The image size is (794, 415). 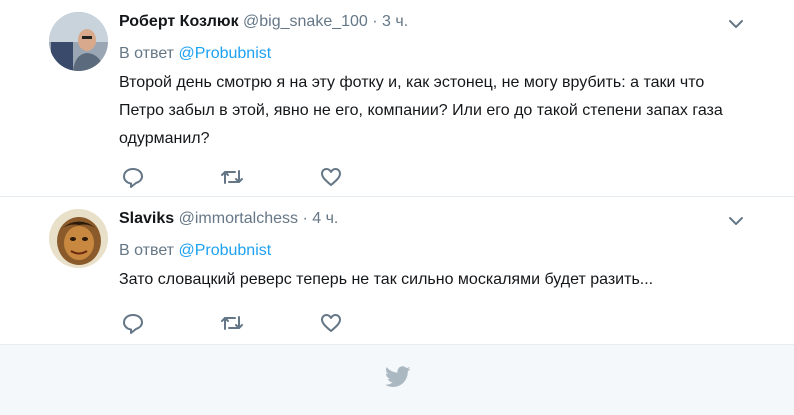 What do you see at coordinates (238, 218) in the screenshot?
I see `author-handle: @immortalchess` at bounding box center [238, 218].